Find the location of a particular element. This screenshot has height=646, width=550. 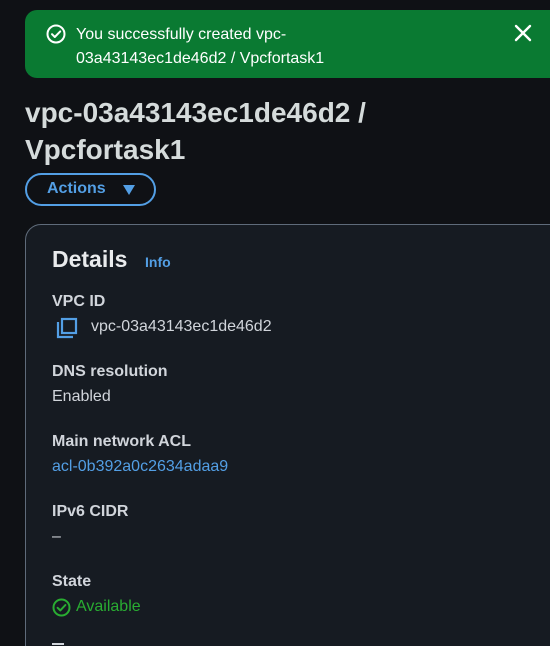

check-circle-icon is located at coordinates (56, 34).